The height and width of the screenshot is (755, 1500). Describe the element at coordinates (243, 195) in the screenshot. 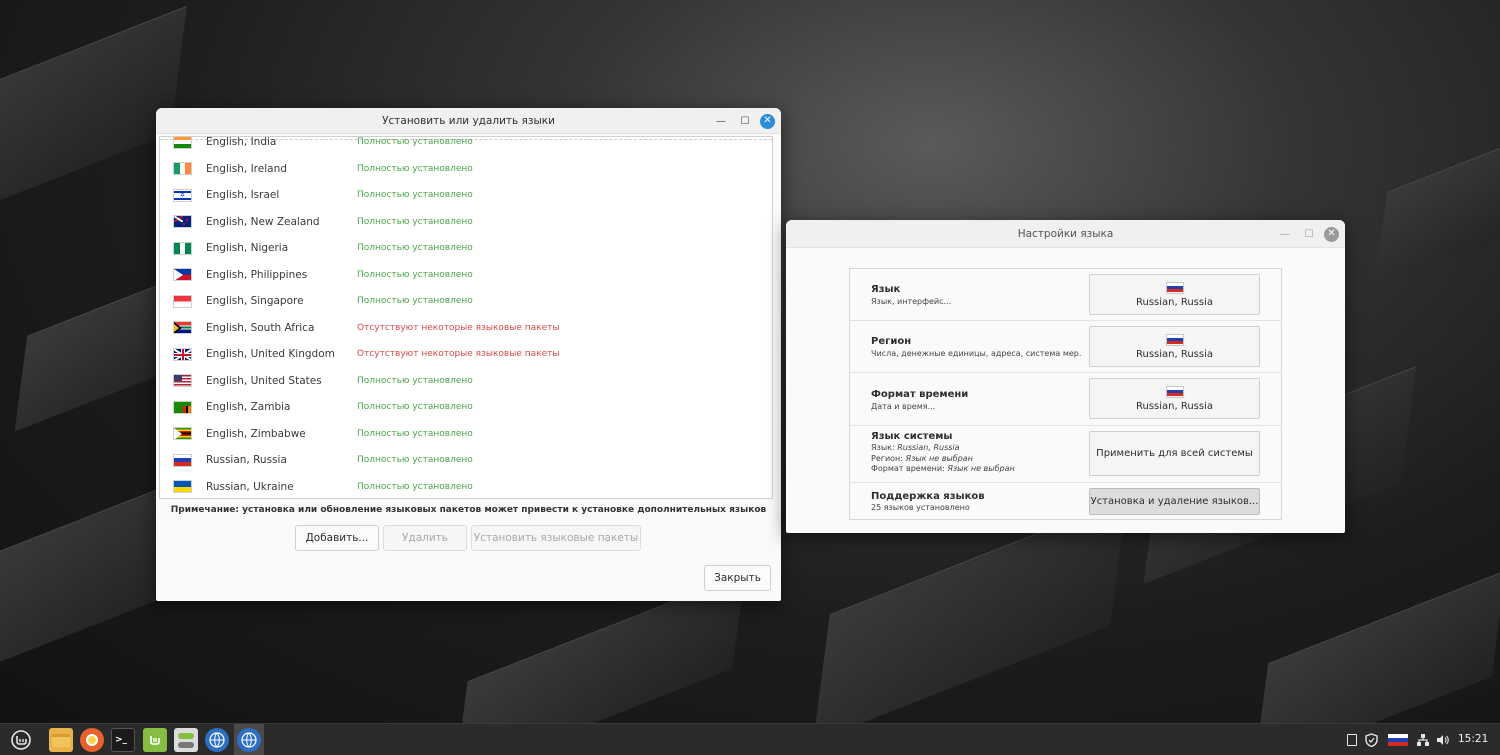

I see `language-name: English, Israel` at that location.